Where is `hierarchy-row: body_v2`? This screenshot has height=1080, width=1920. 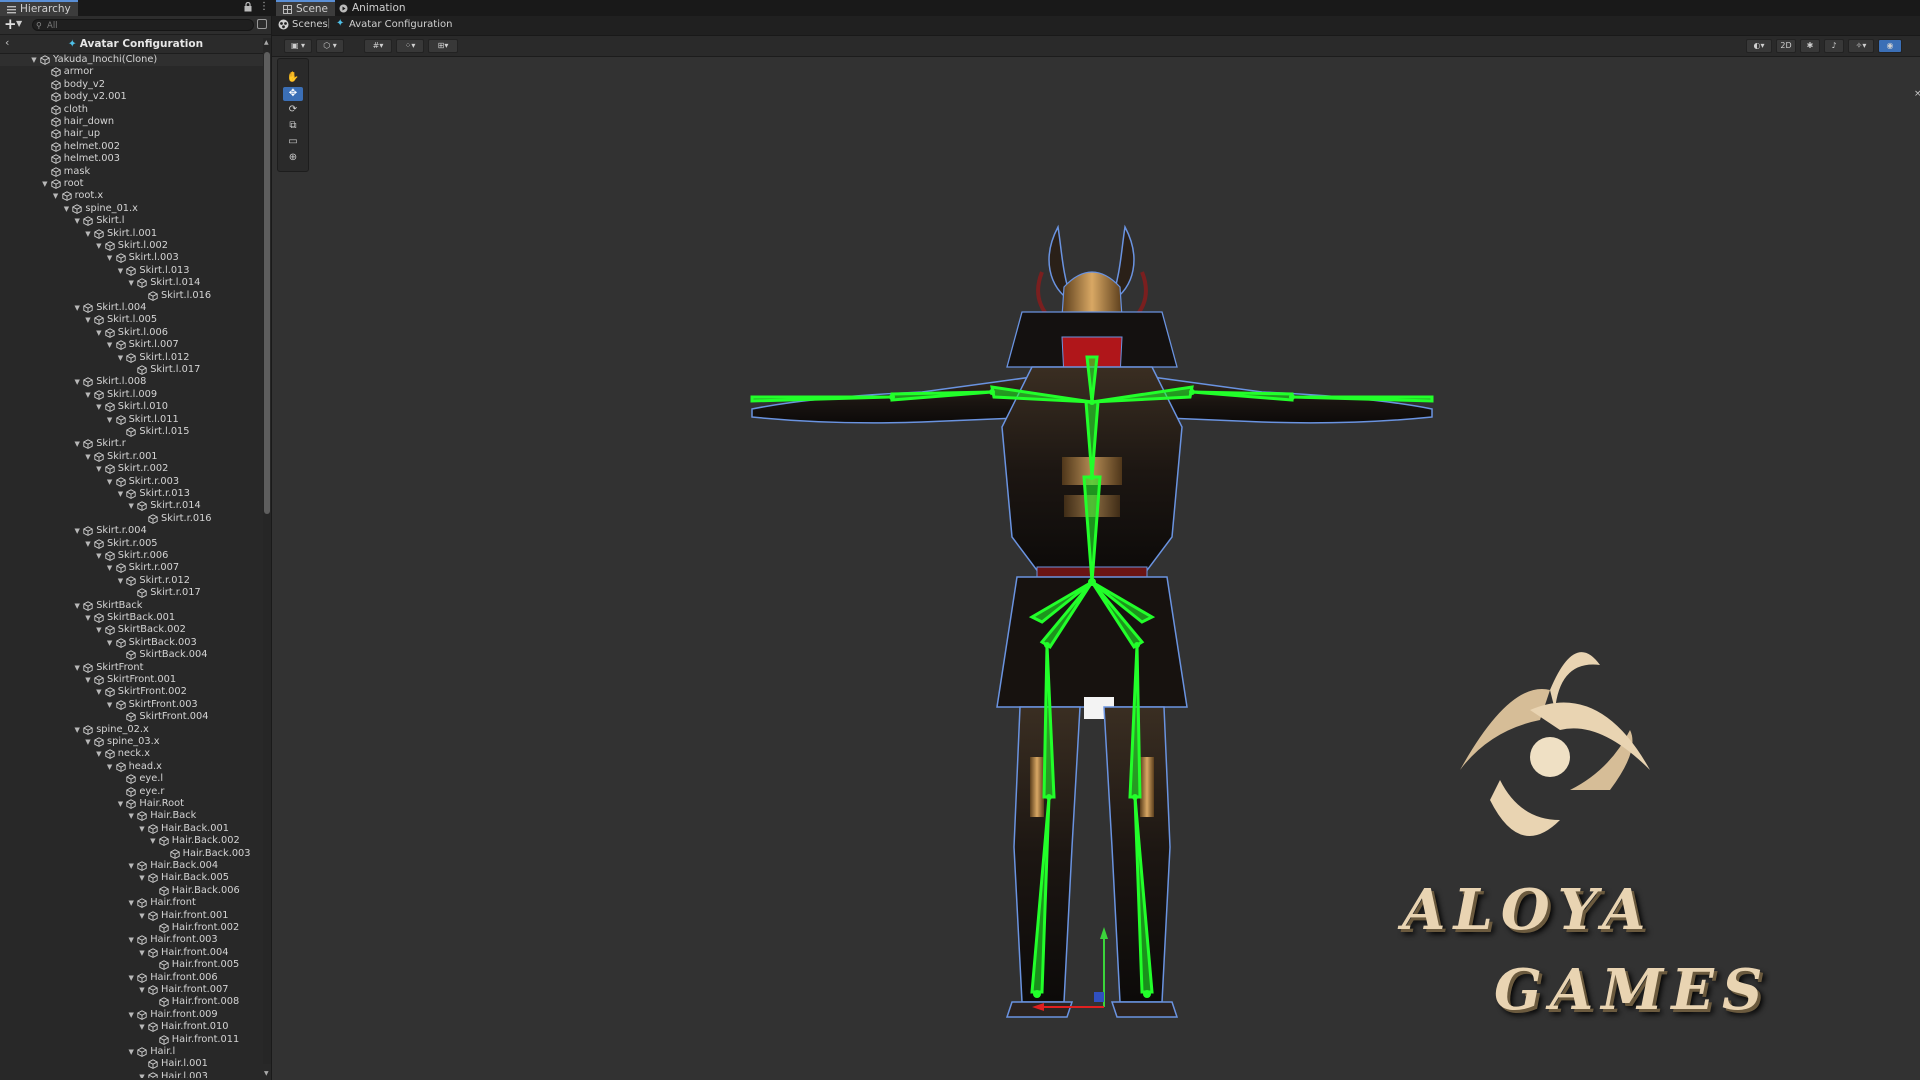 hierarchy-row: body_v2 is located at coordinates (132, 85).